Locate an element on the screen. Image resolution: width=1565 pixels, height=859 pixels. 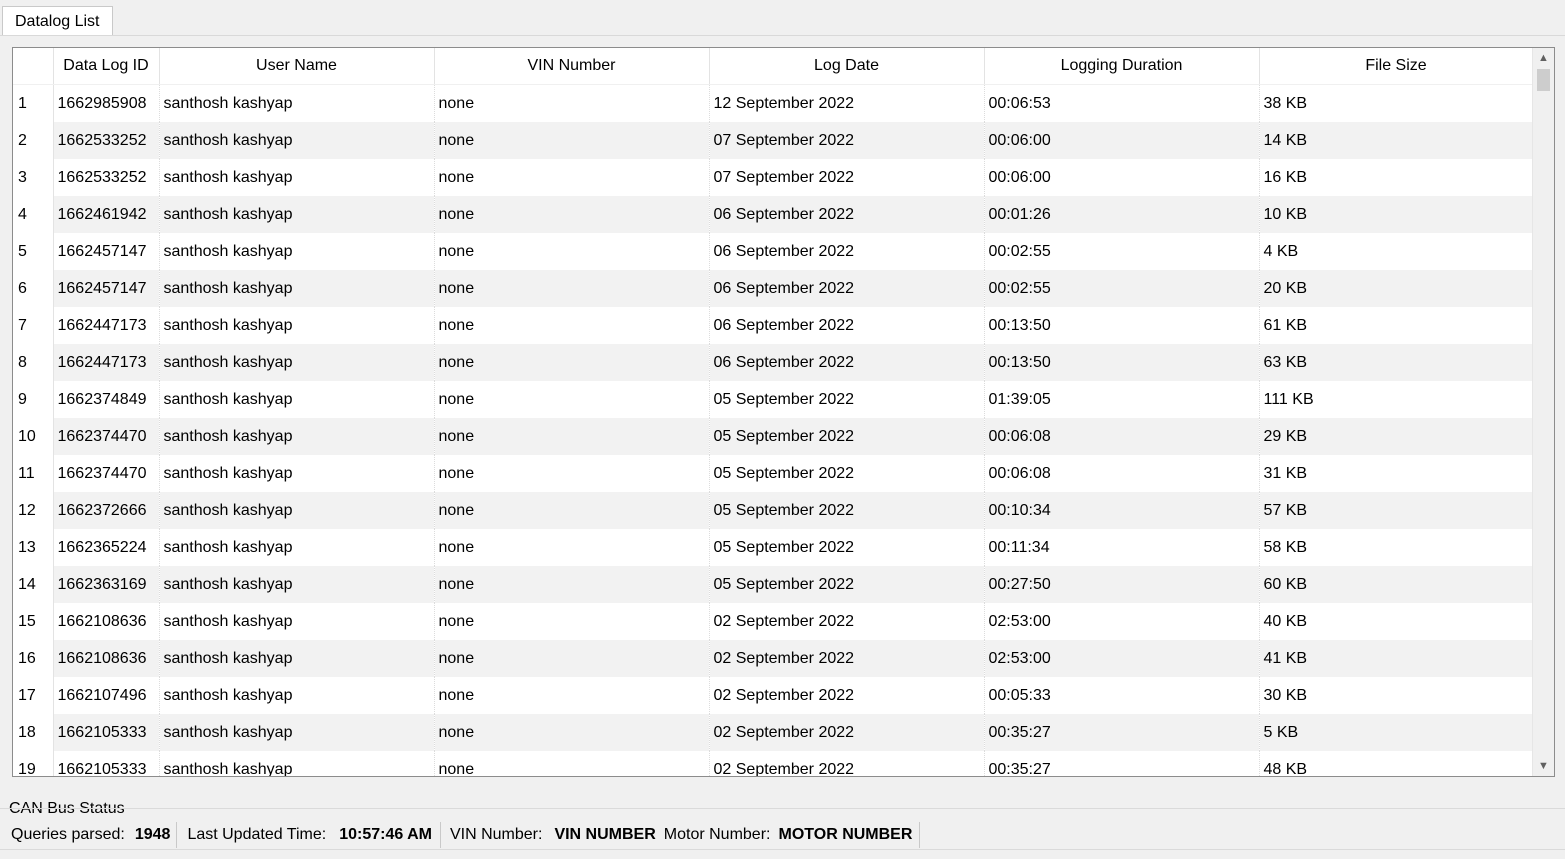
file-size-cell: 5 KB is located at coordinates (1396, 732).